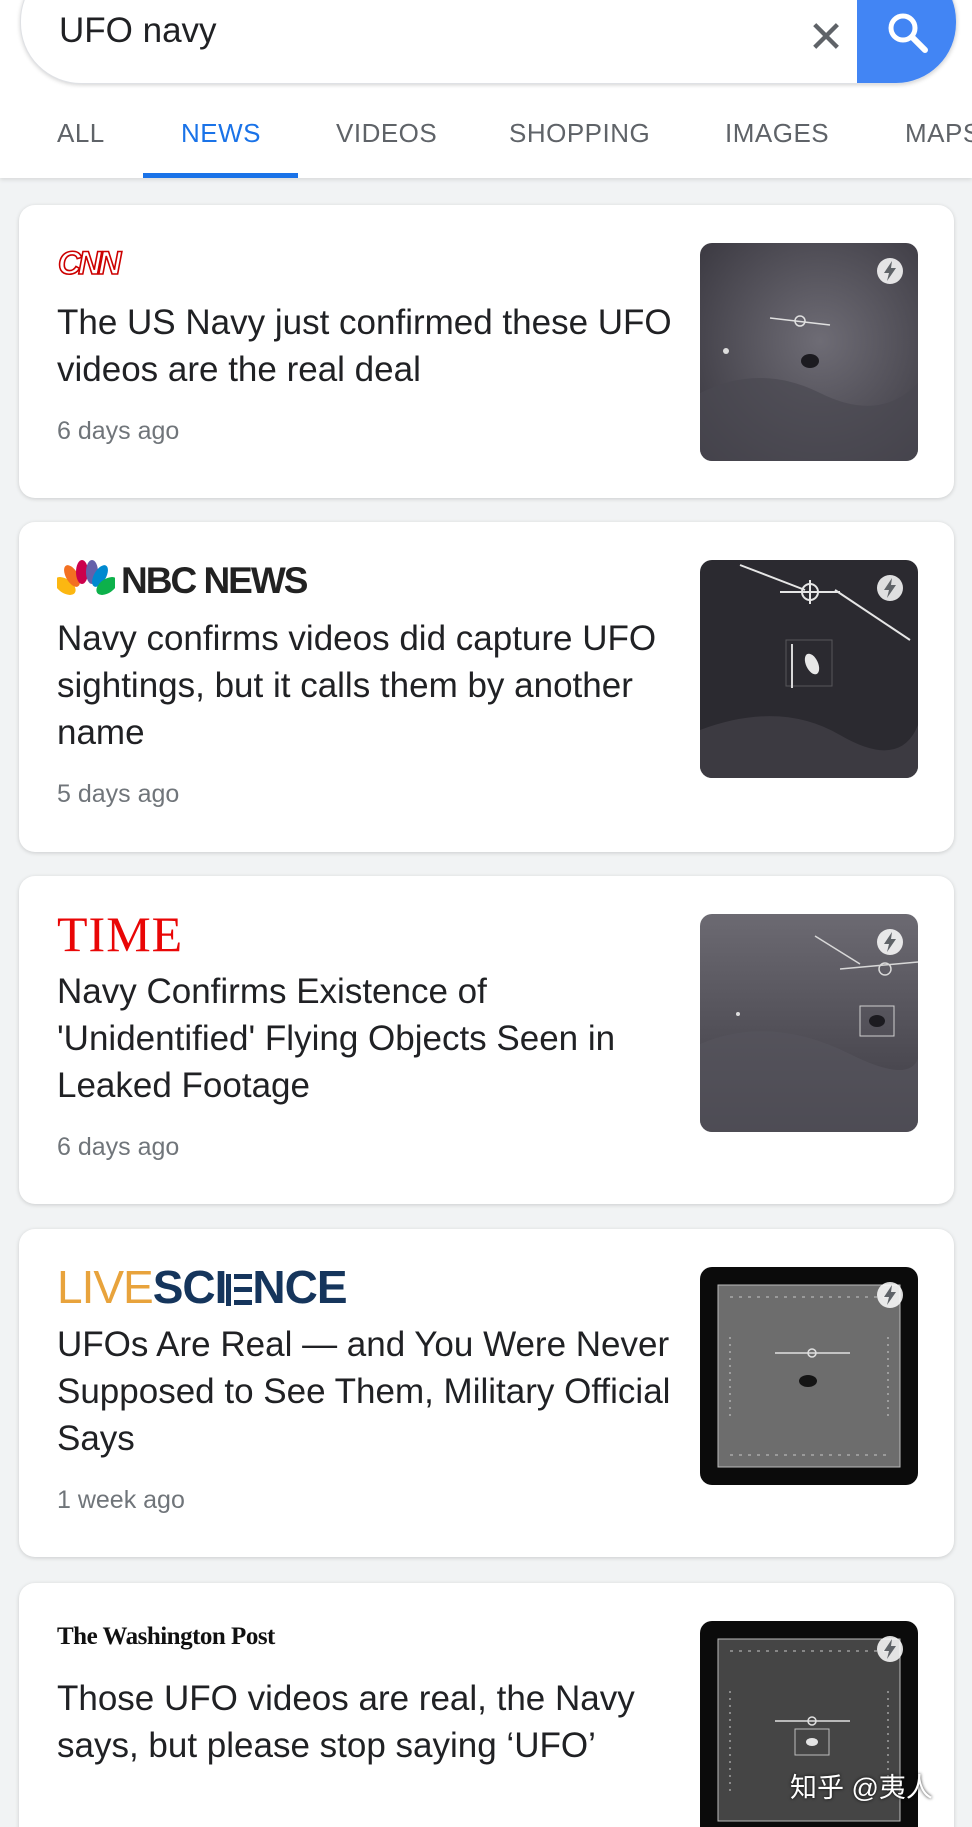  What do you see at coordinates (221, 148) in the screenshot?
I see `tab-news: NEWS` at bounding box center [221, 148].